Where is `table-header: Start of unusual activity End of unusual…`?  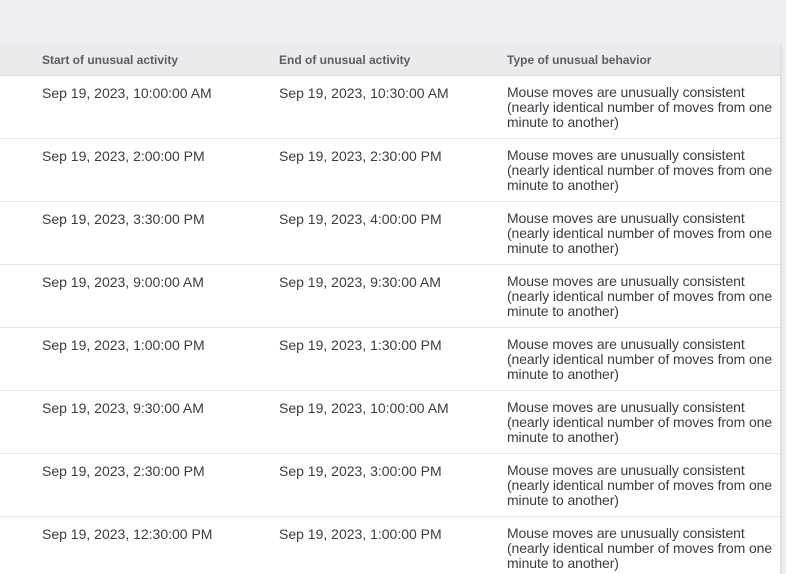 table-header: Start of unusual activity End of unusual… is located at coordinates (390, 60).